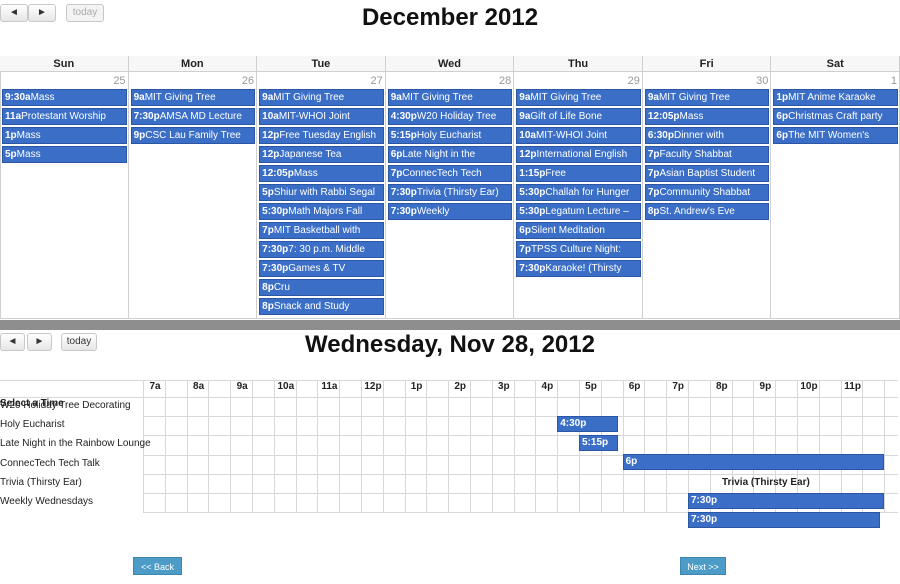 Image resolution: width=900 pixels, height=584 pixels. I want to click on calendar-event: 9aGift of Life Bone, so click(578, 116).